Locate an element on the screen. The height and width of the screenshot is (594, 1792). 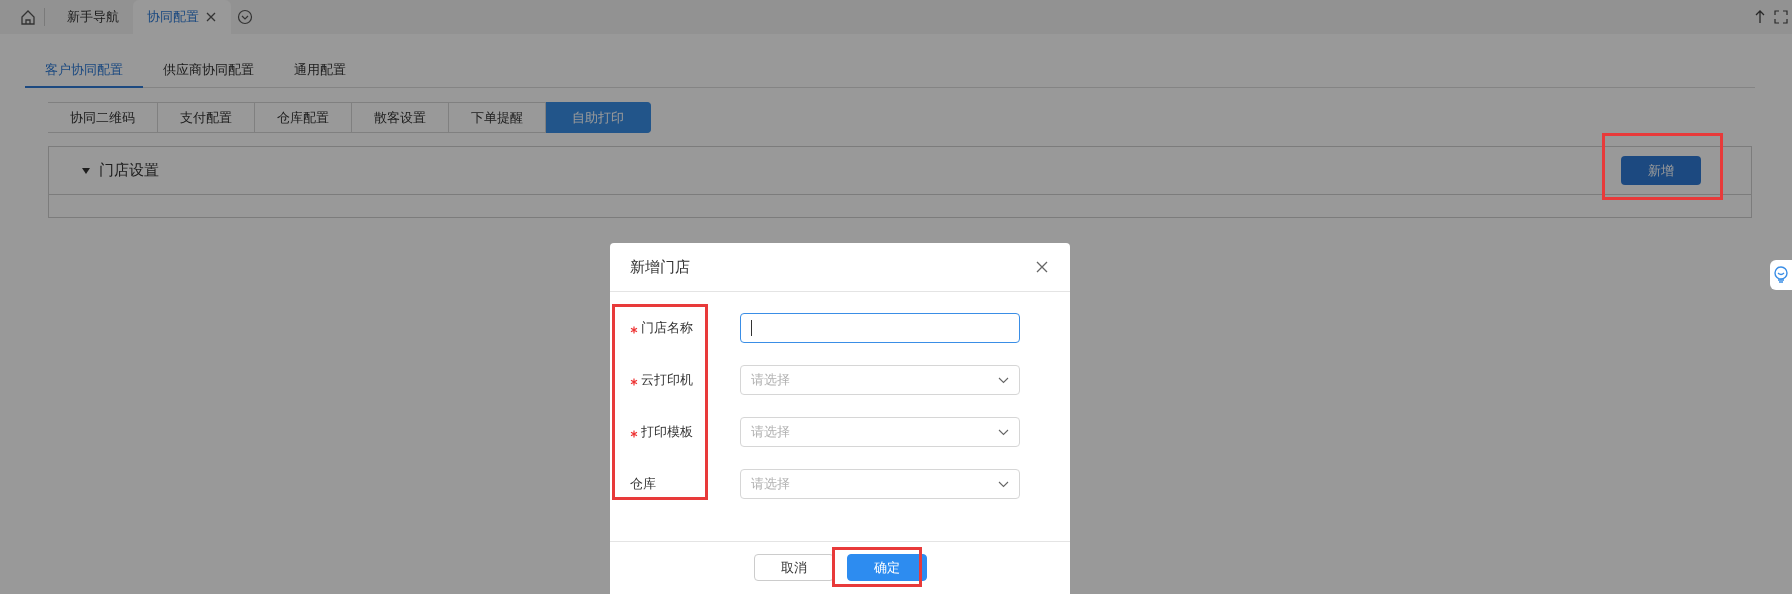
field-label: 打印模板 is located at coordinates (667, 432).